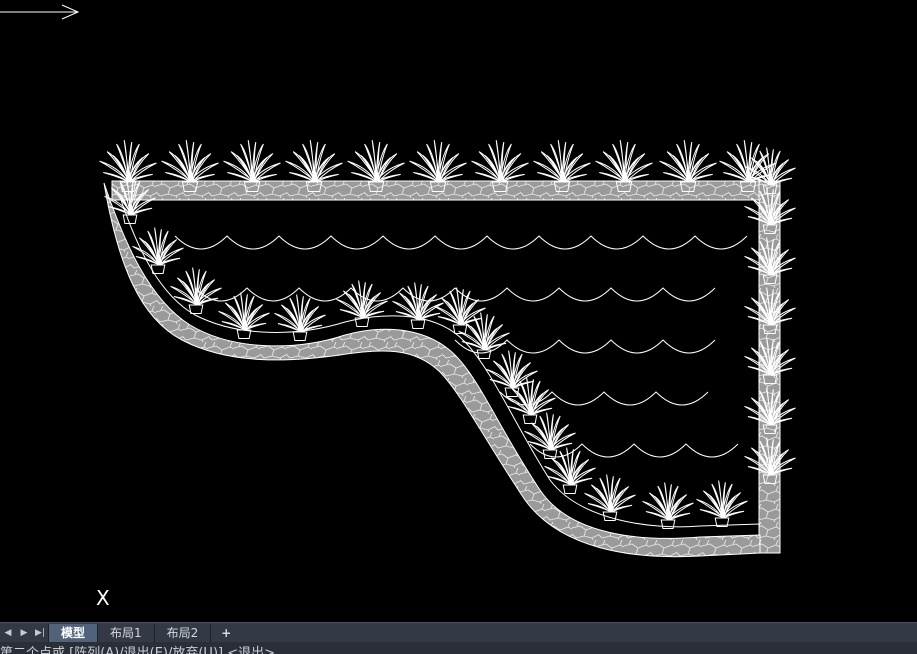 The width and height of the screenshot is (917, 654). Describe the element at coordinates (446, 190) in the screenshot. I see `pond-border-top` at that location.